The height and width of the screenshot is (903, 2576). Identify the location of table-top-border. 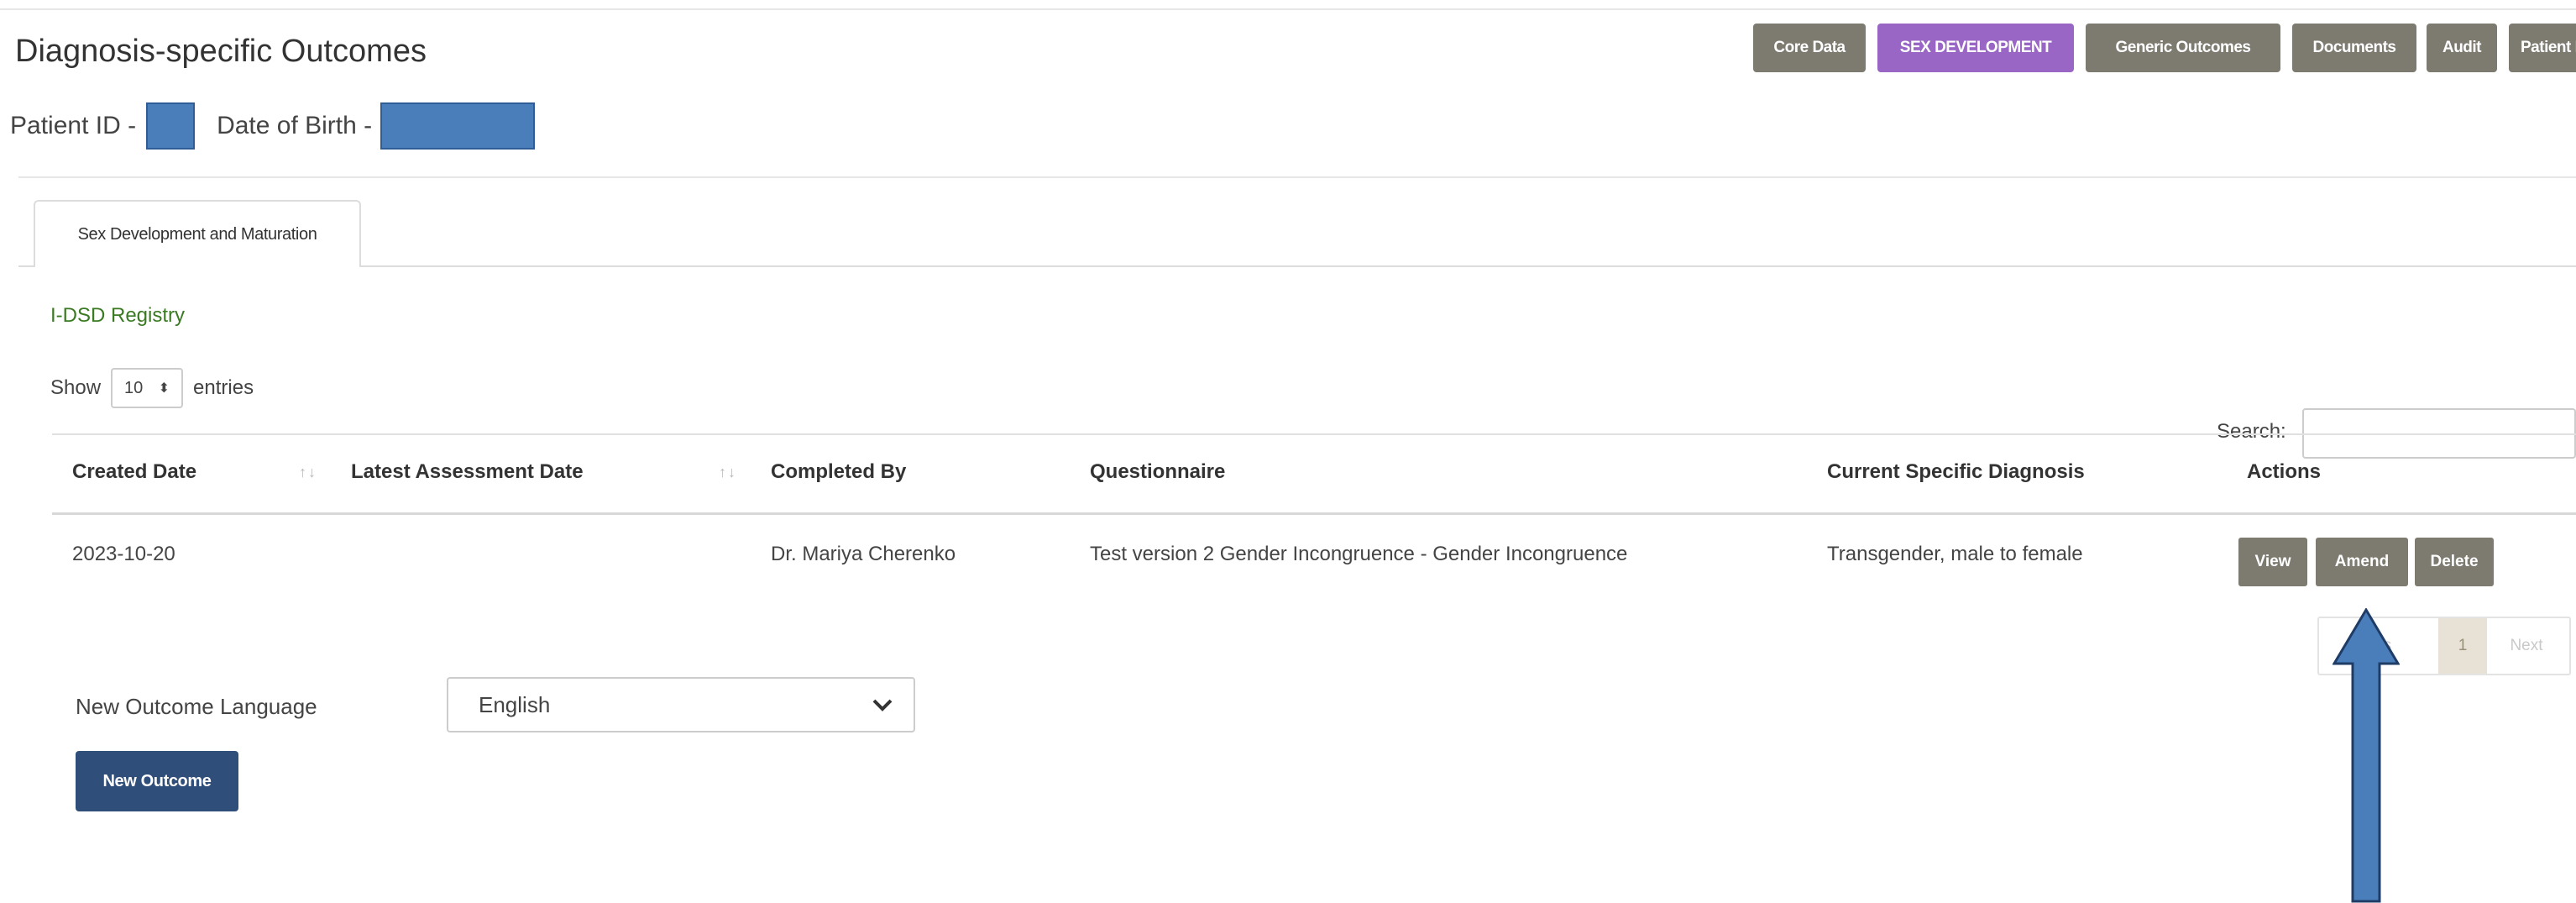
(1314, 434).